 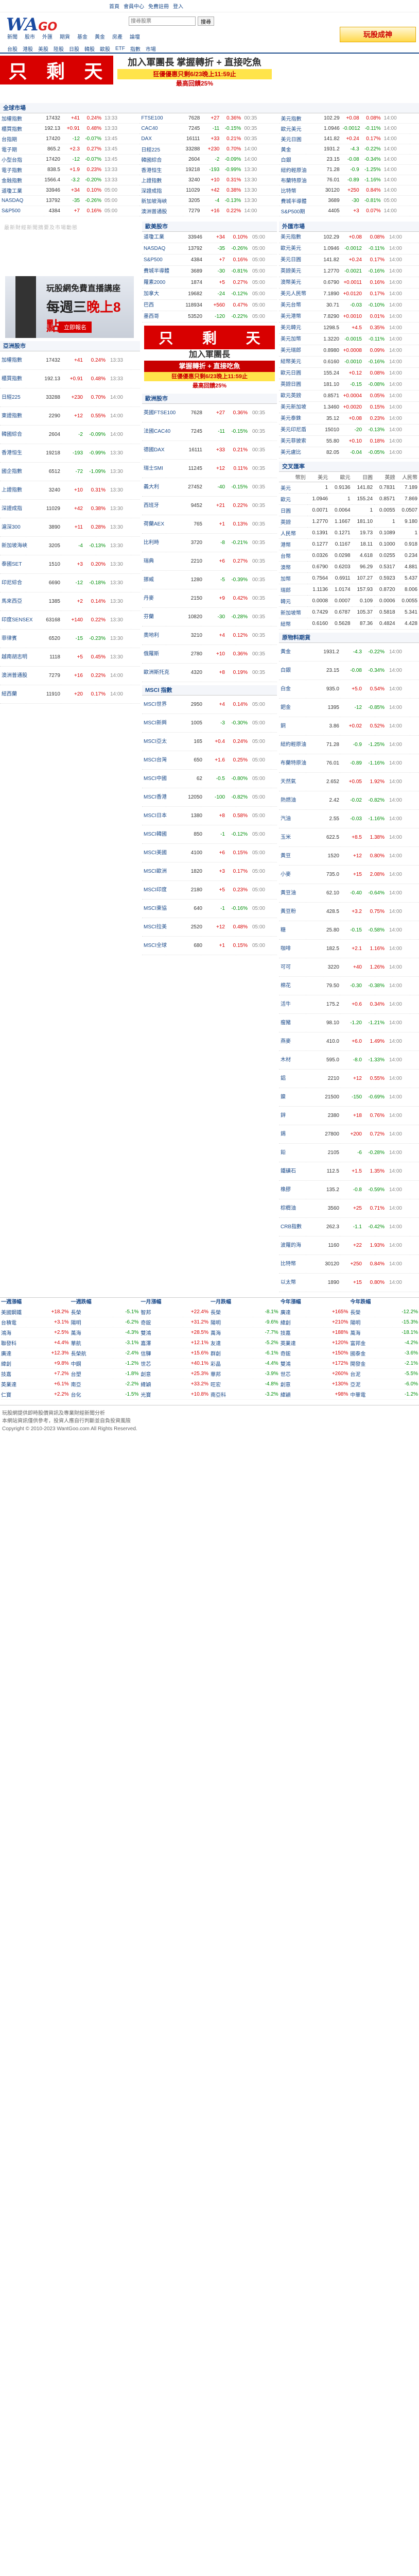 What do you see at coordinates (89, 49) in the screenshot?
I see `subnav-item-kr: 韓股` at bounding box center [89, 49].